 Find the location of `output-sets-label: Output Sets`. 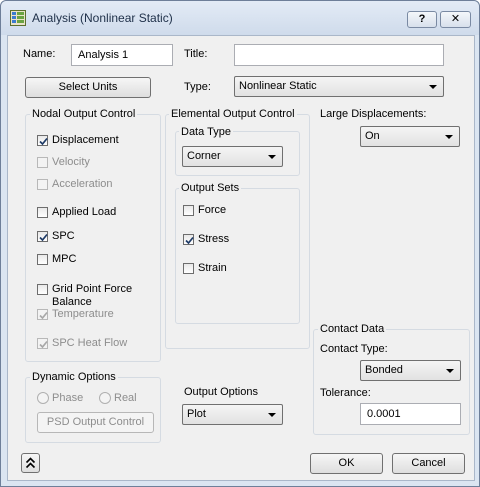

output-sets-label: Output Sets is located at coordinates (210, 188).